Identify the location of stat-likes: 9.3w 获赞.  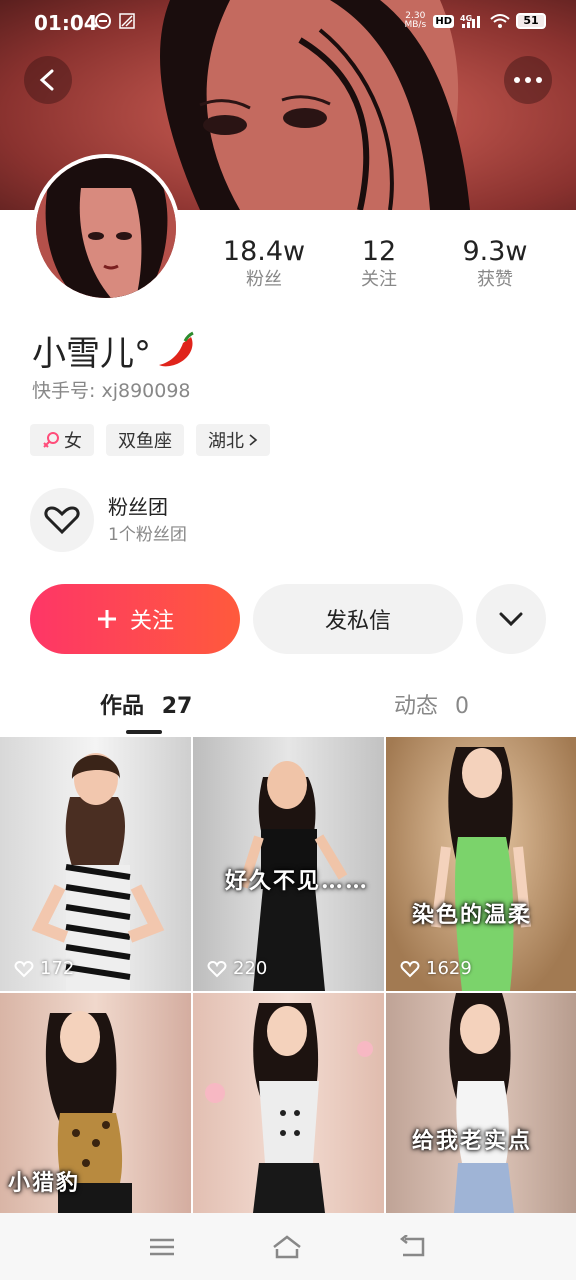
(495, 264).